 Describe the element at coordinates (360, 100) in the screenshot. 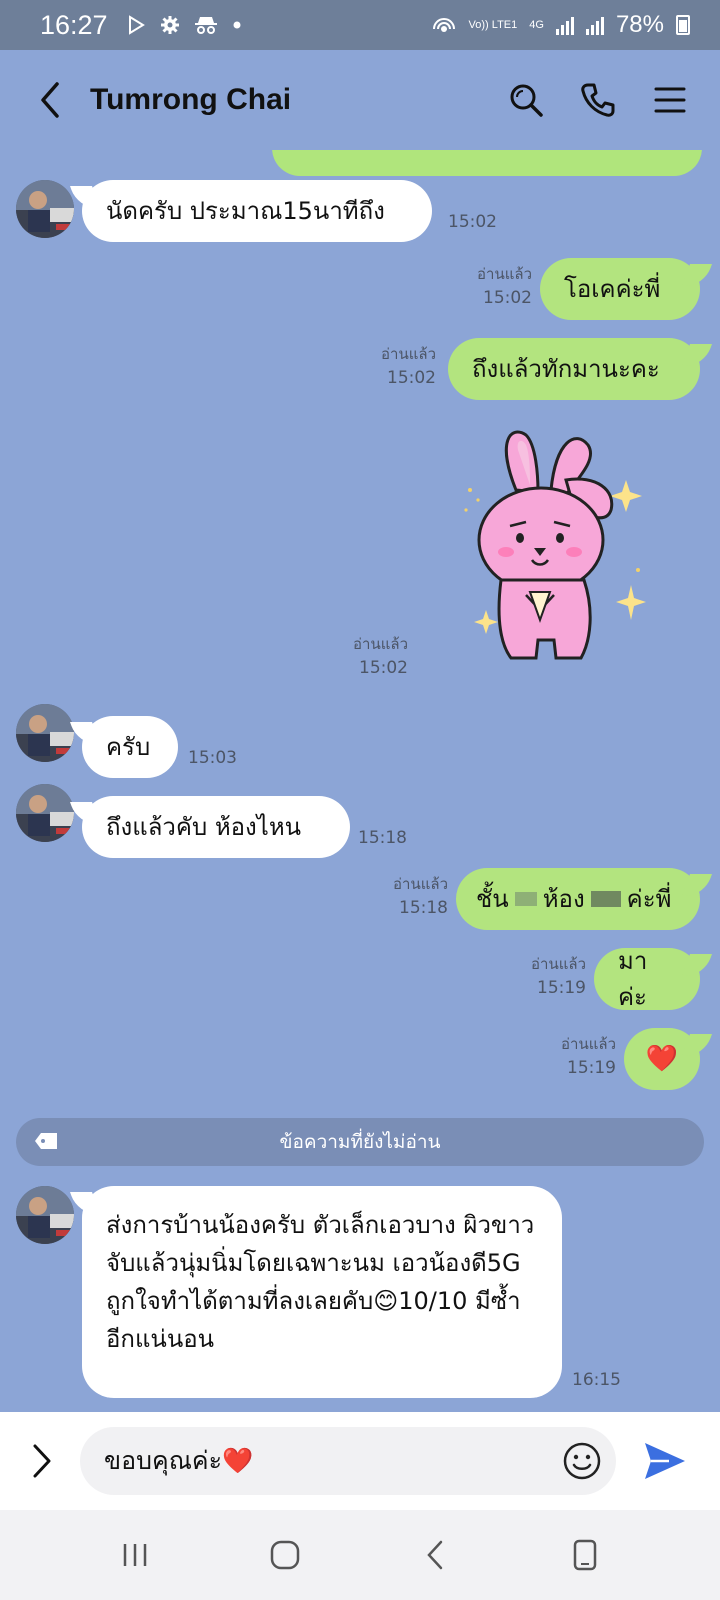

I see `chat-header: Tumrong Chai` at that location.